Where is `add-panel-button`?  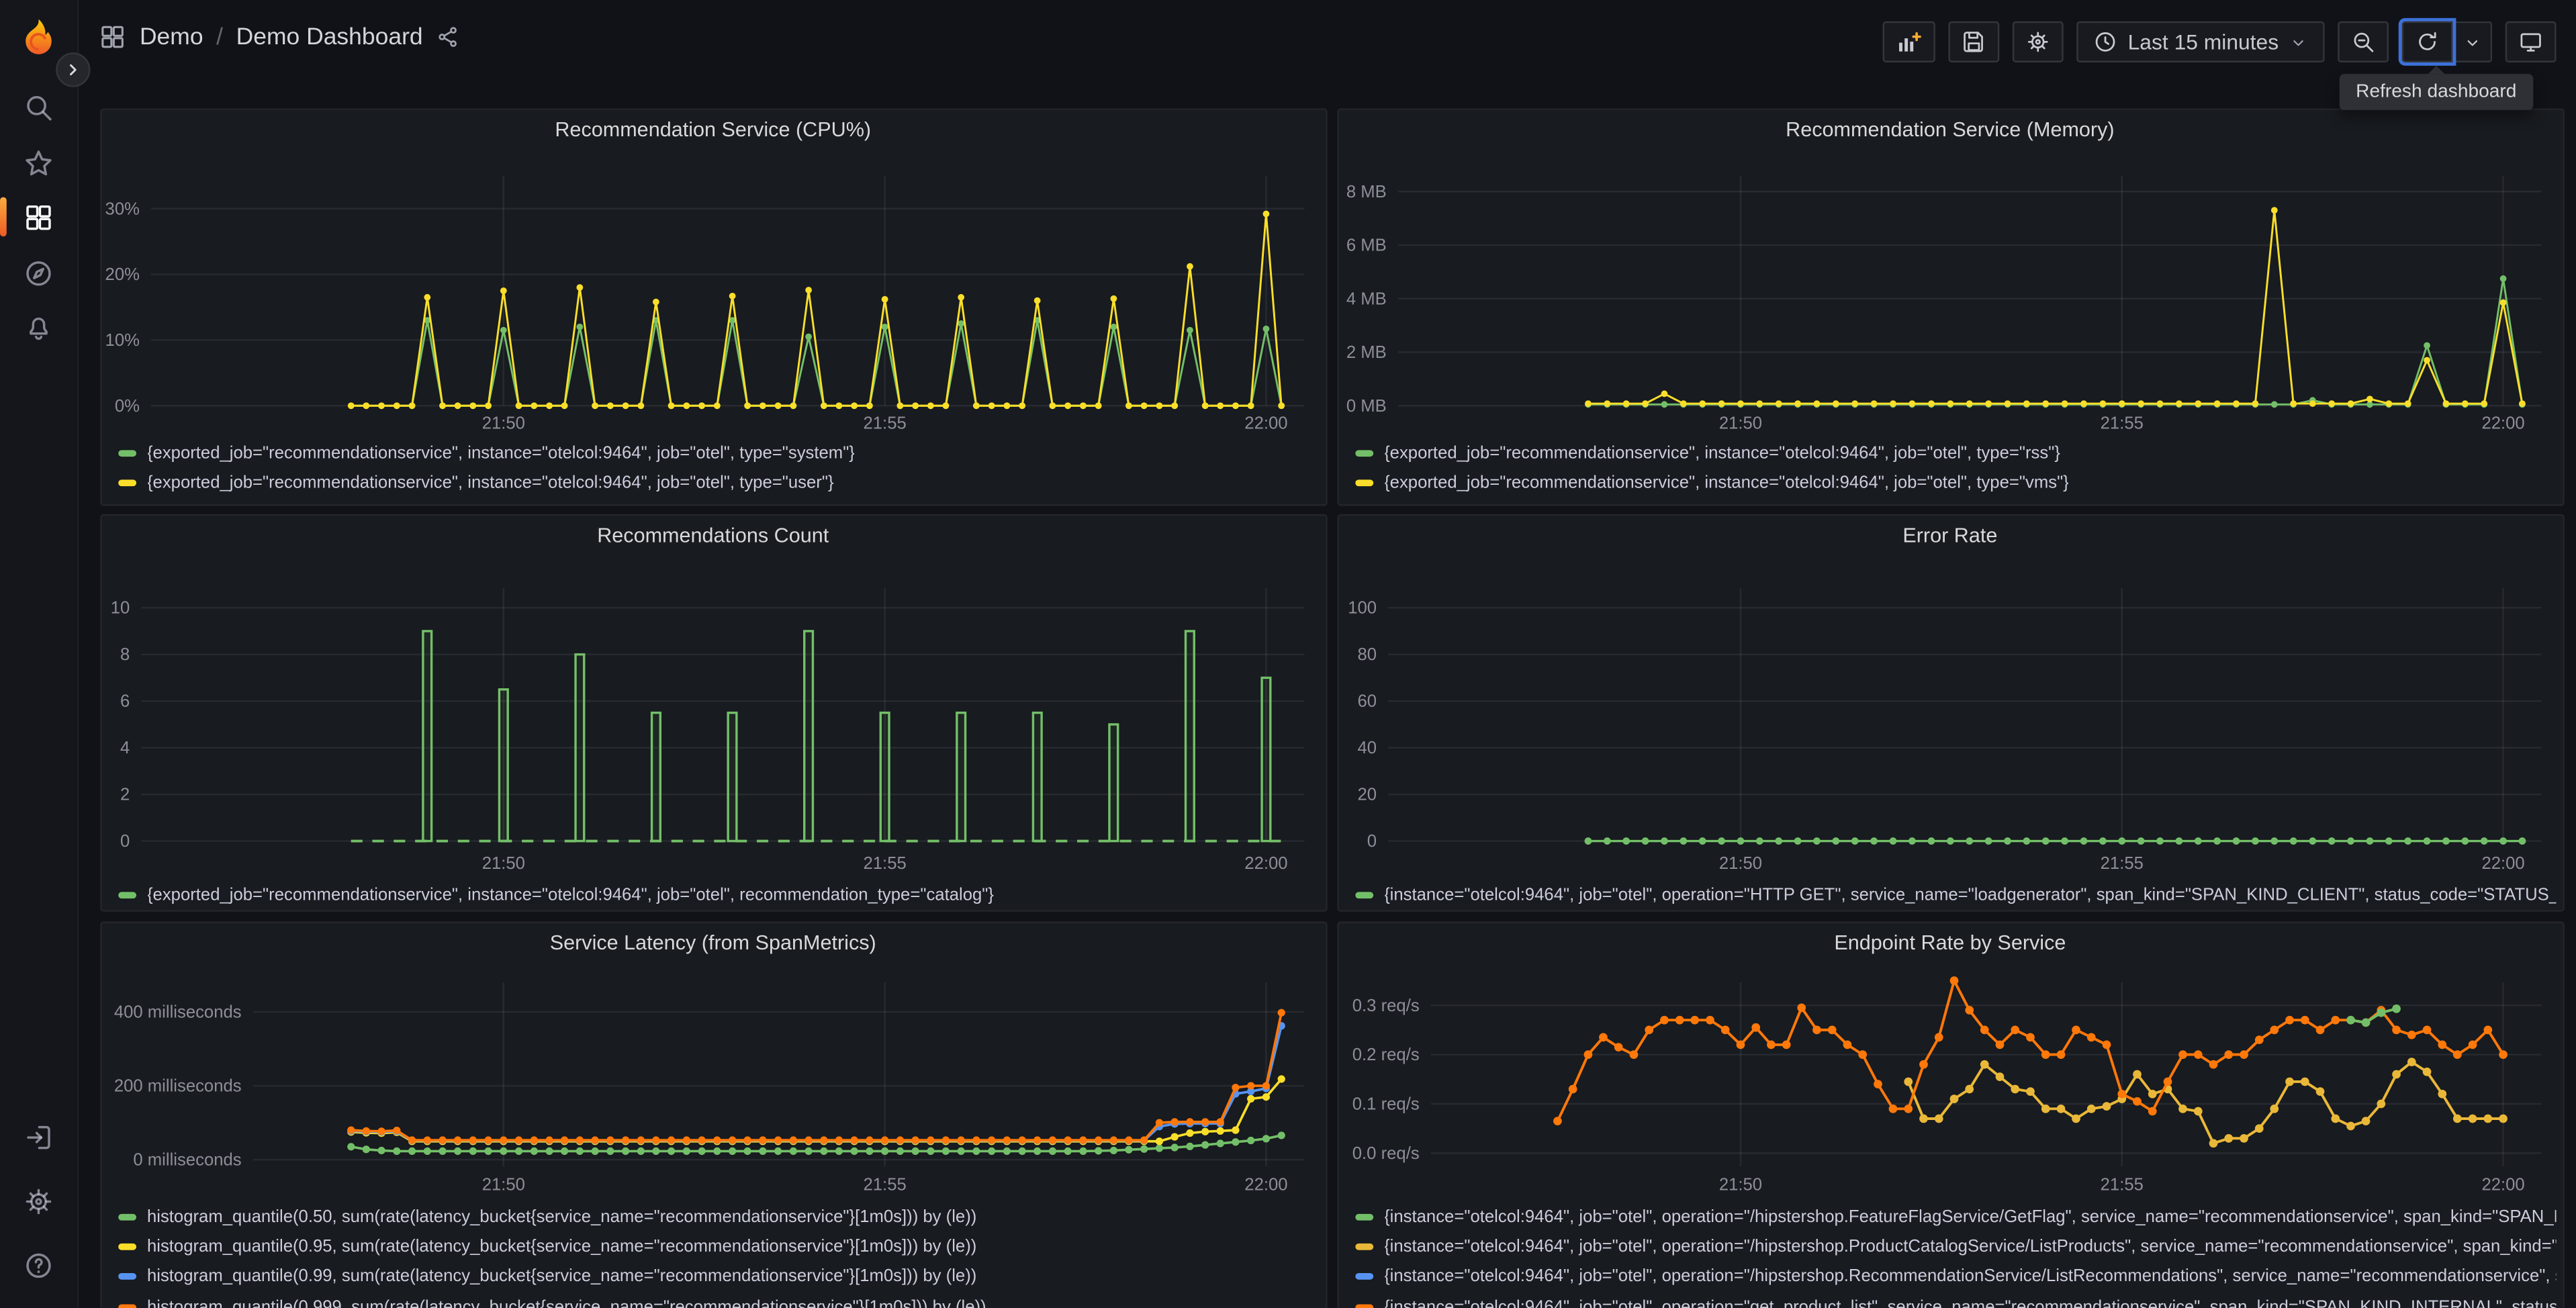 add-panel-button is located at coordinates (1909, 42).